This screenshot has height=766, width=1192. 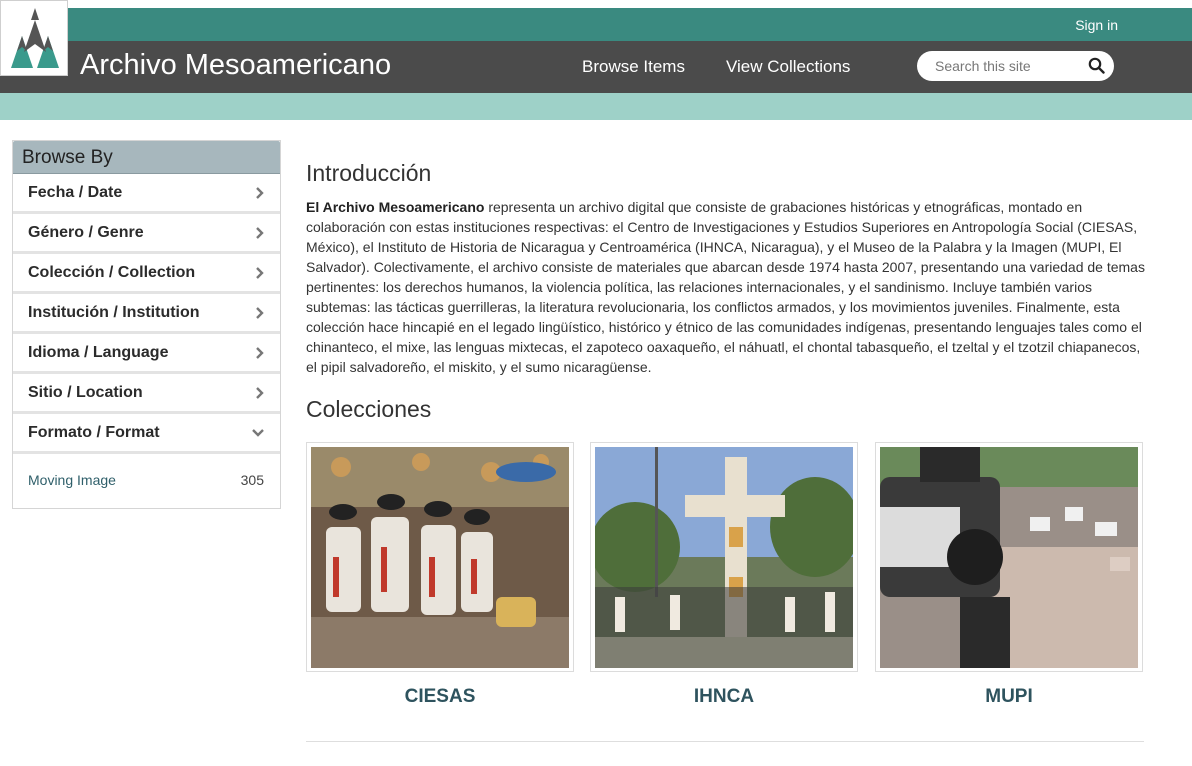 What do you see at coordinates (724, 697) in the screenshot?
I see `collection-link-ihnca: IHNCA` at bounding box center [724, 697].